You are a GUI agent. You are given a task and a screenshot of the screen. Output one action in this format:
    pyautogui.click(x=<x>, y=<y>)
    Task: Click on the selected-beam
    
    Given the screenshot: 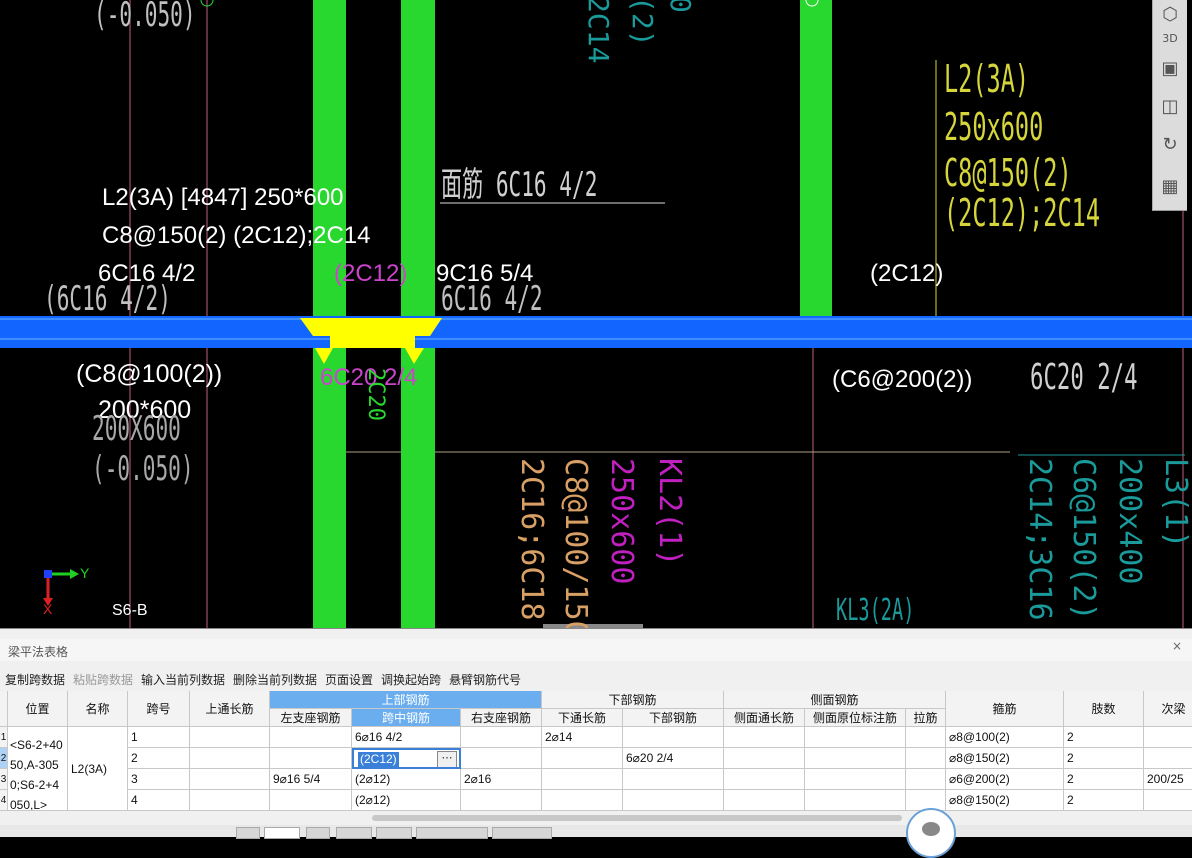 What is the action you would take?
    pyautogui.click(x=596, y=332)
    